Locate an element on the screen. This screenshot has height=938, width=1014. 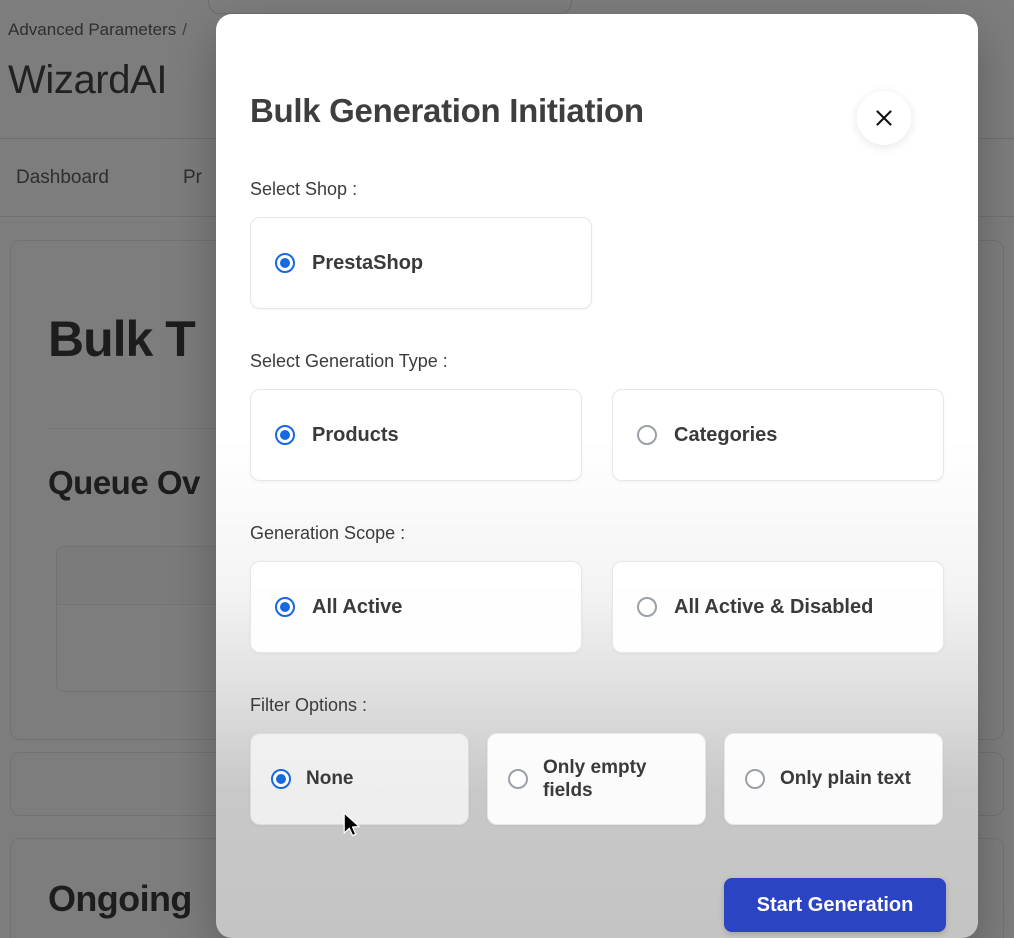
select-shop-label: Select Shop : is located at coordinates (304, 189).